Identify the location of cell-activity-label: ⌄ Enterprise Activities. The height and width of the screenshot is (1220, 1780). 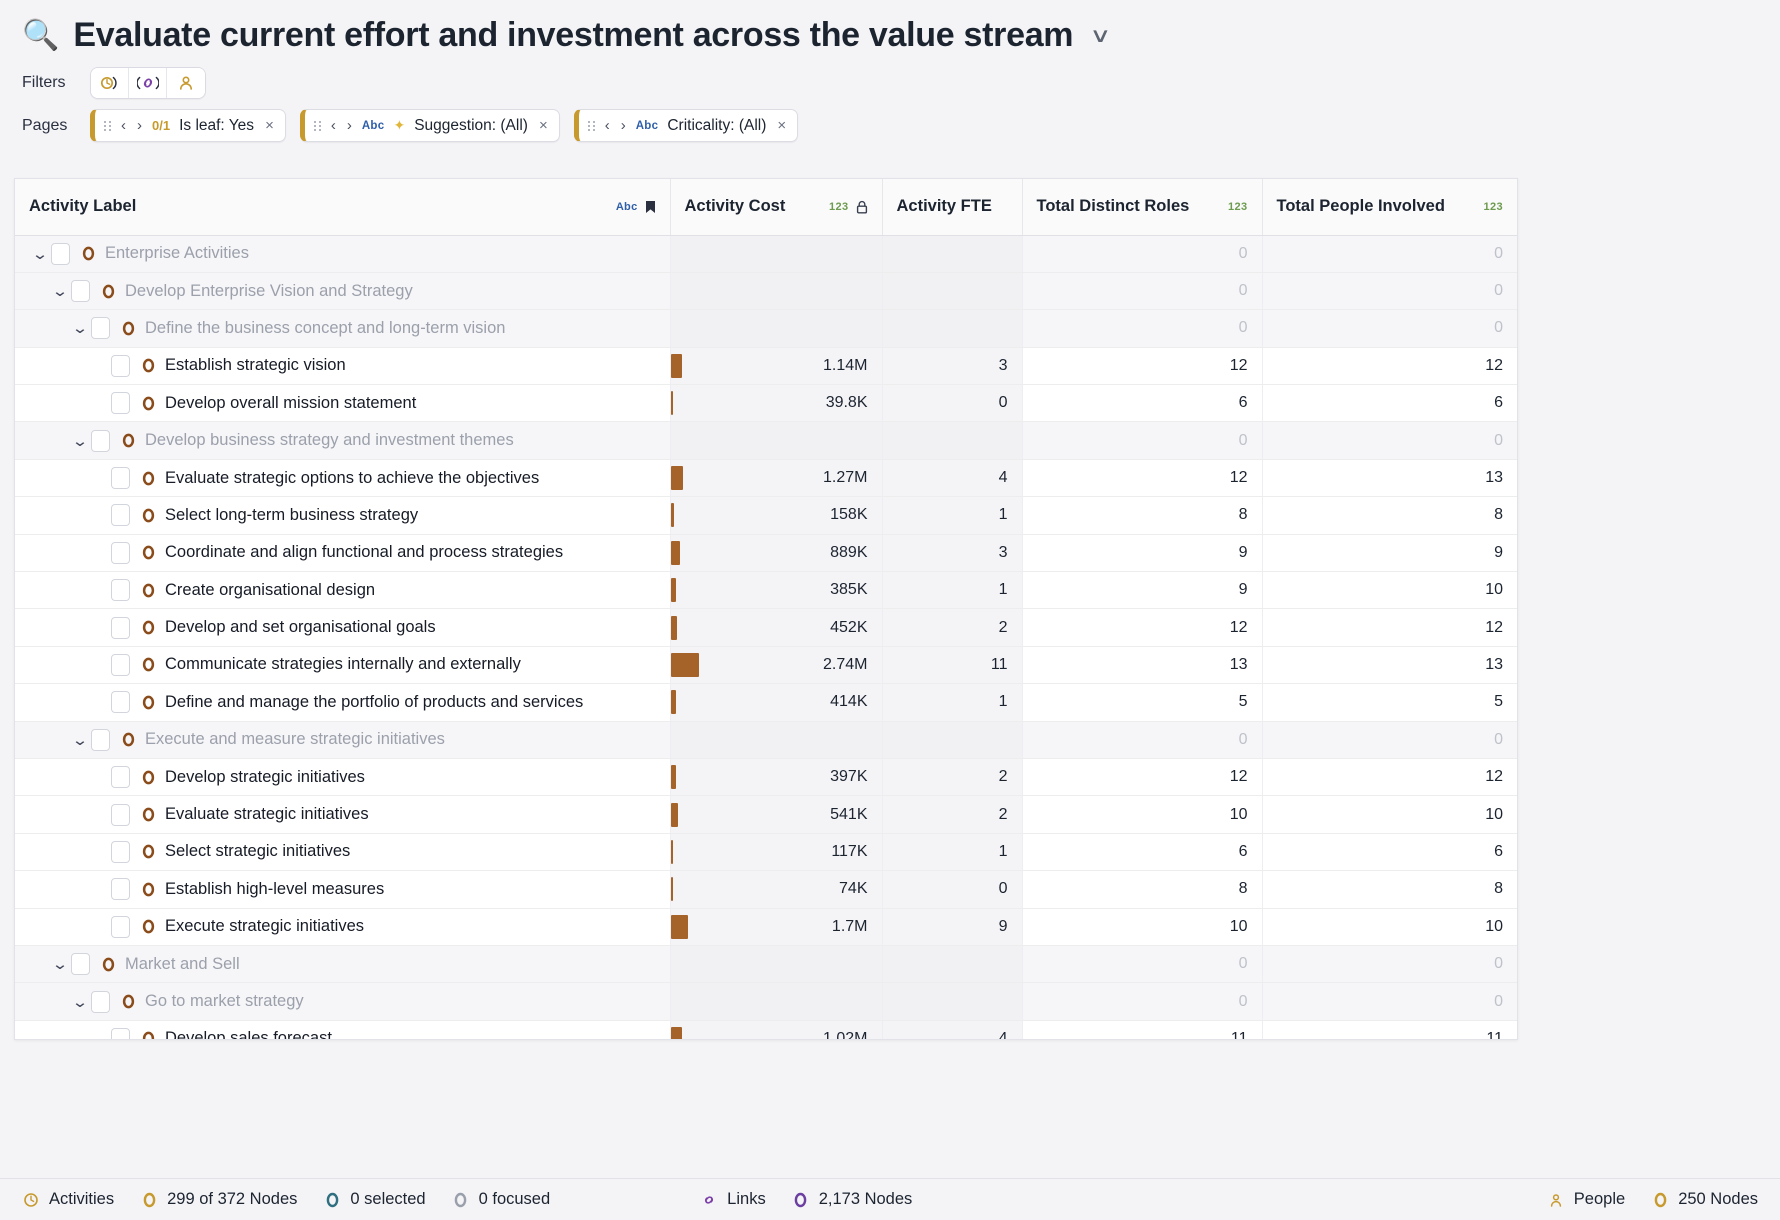
(343, 254).